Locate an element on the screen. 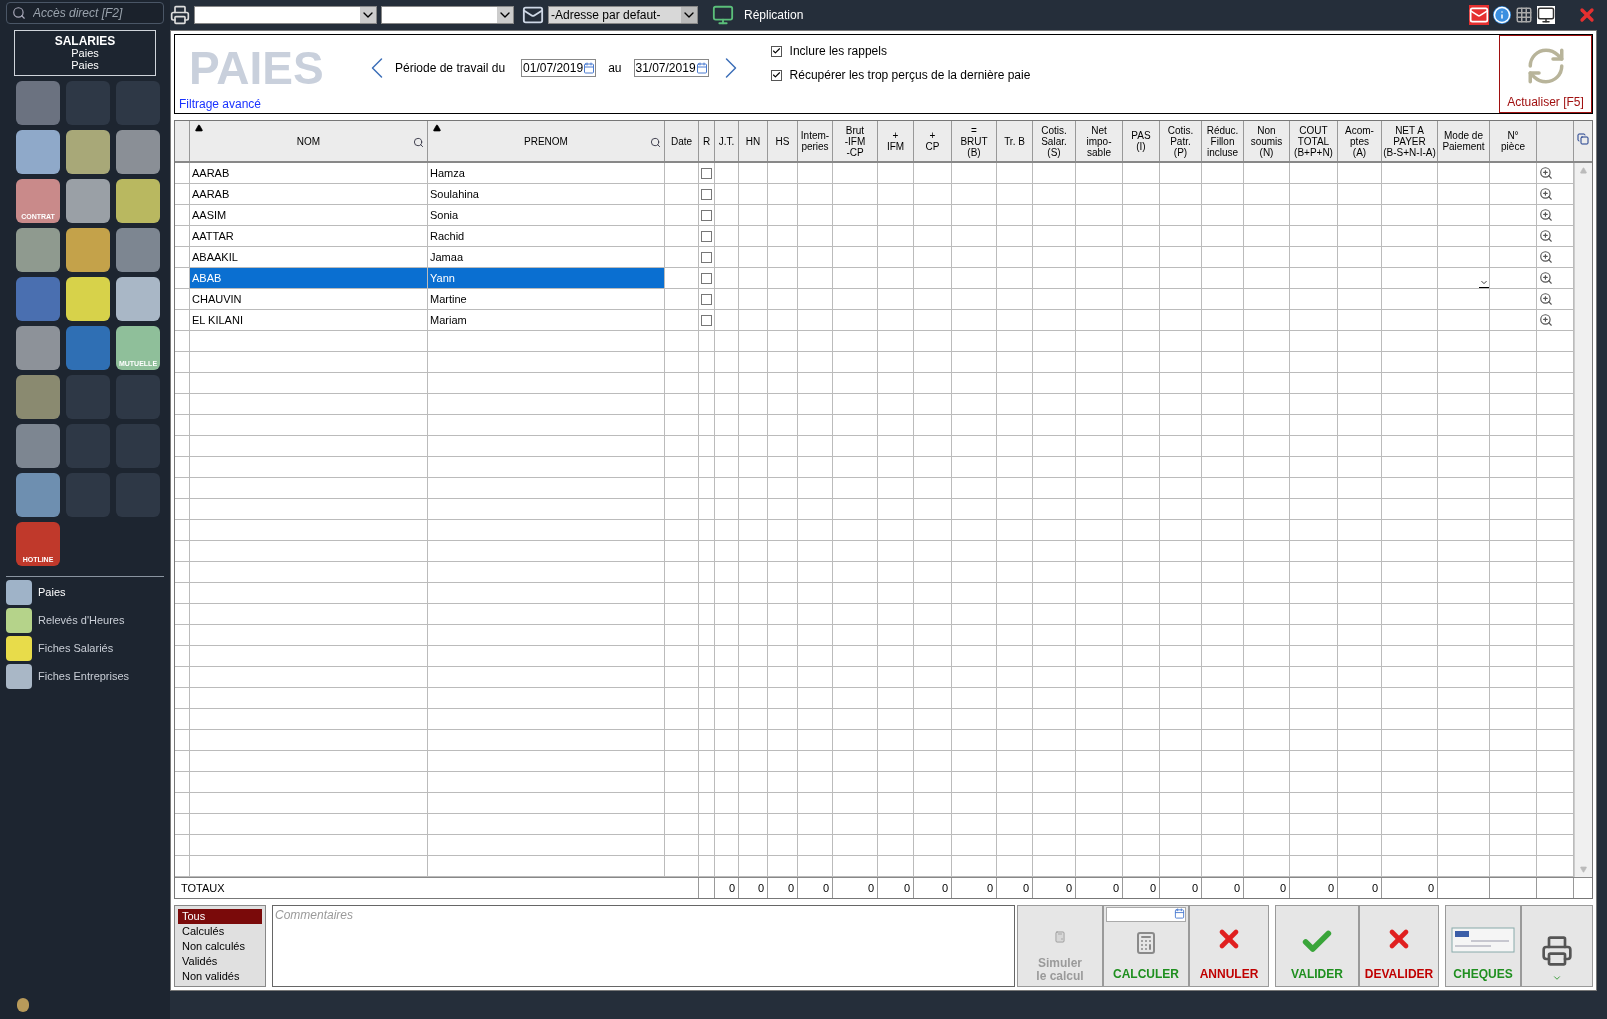 The width and height of the screenshot is (1607, 1019). comment-field: Commentaires is located at coordinates (643, 946).